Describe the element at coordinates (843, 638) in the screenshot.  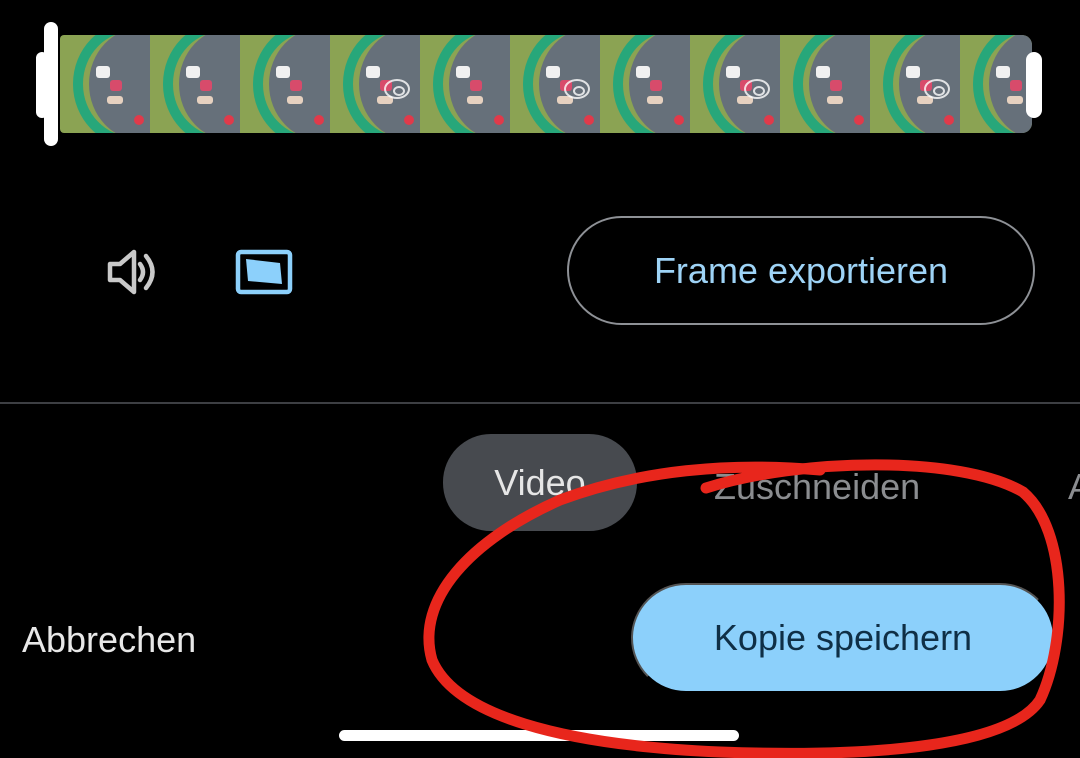
I see `save-copy-button: Kopie speichern` at that location.